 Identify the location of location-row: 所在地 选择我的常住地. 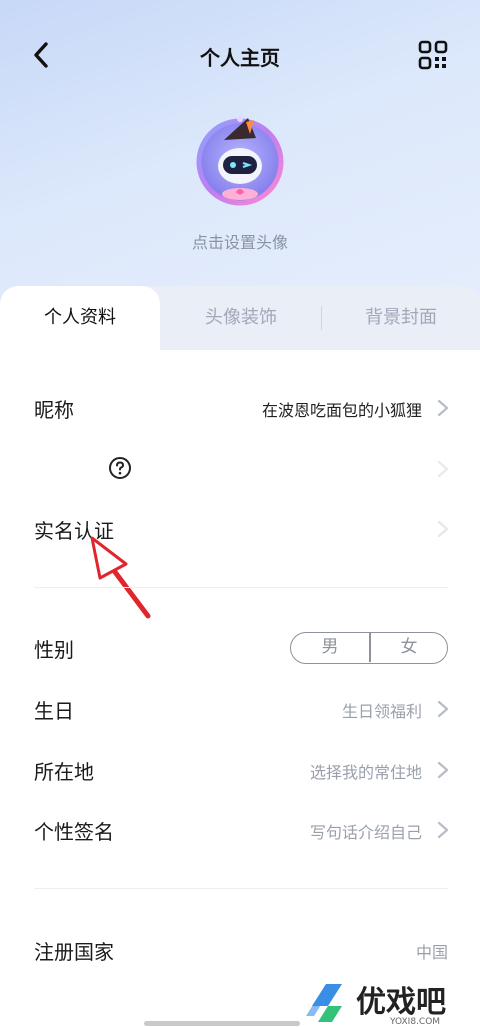
(240, 770).